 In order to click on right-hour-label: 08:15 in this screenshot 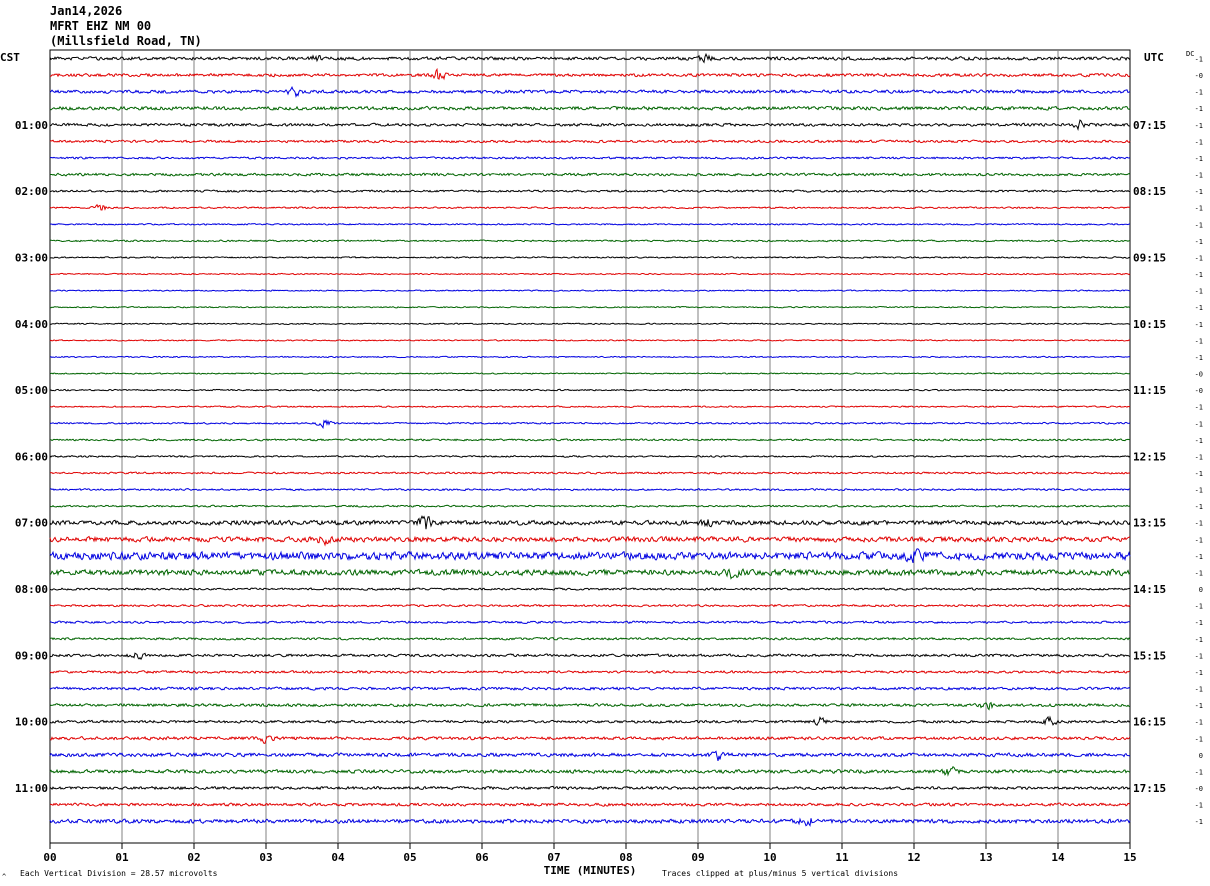, I will do `click(1149, 191)`.